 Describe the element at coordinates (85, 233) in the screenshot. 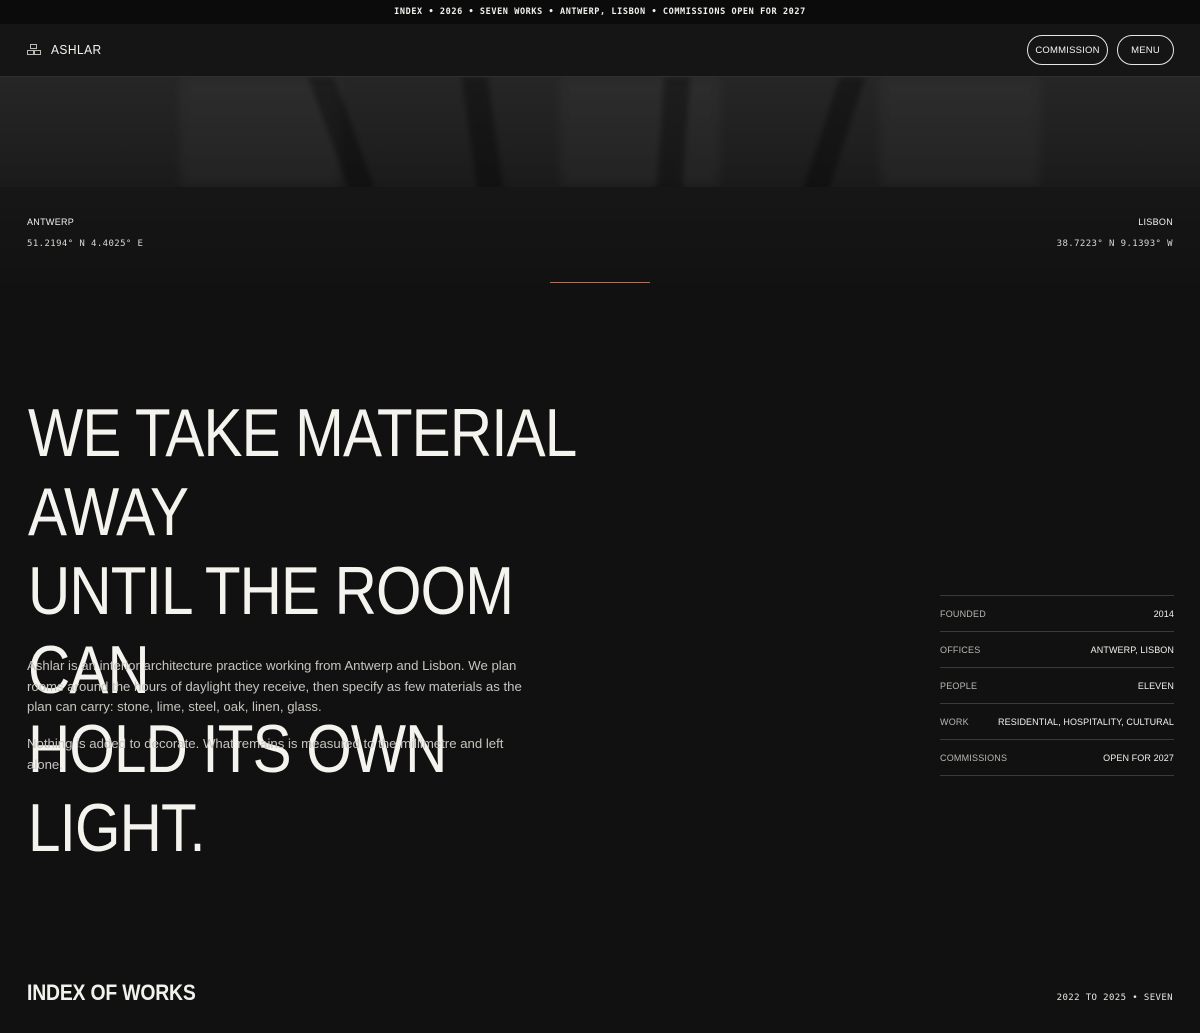

I see `coordinate-antwerp: ANTWERP 51.2194° N 4.4025° E` at that location.